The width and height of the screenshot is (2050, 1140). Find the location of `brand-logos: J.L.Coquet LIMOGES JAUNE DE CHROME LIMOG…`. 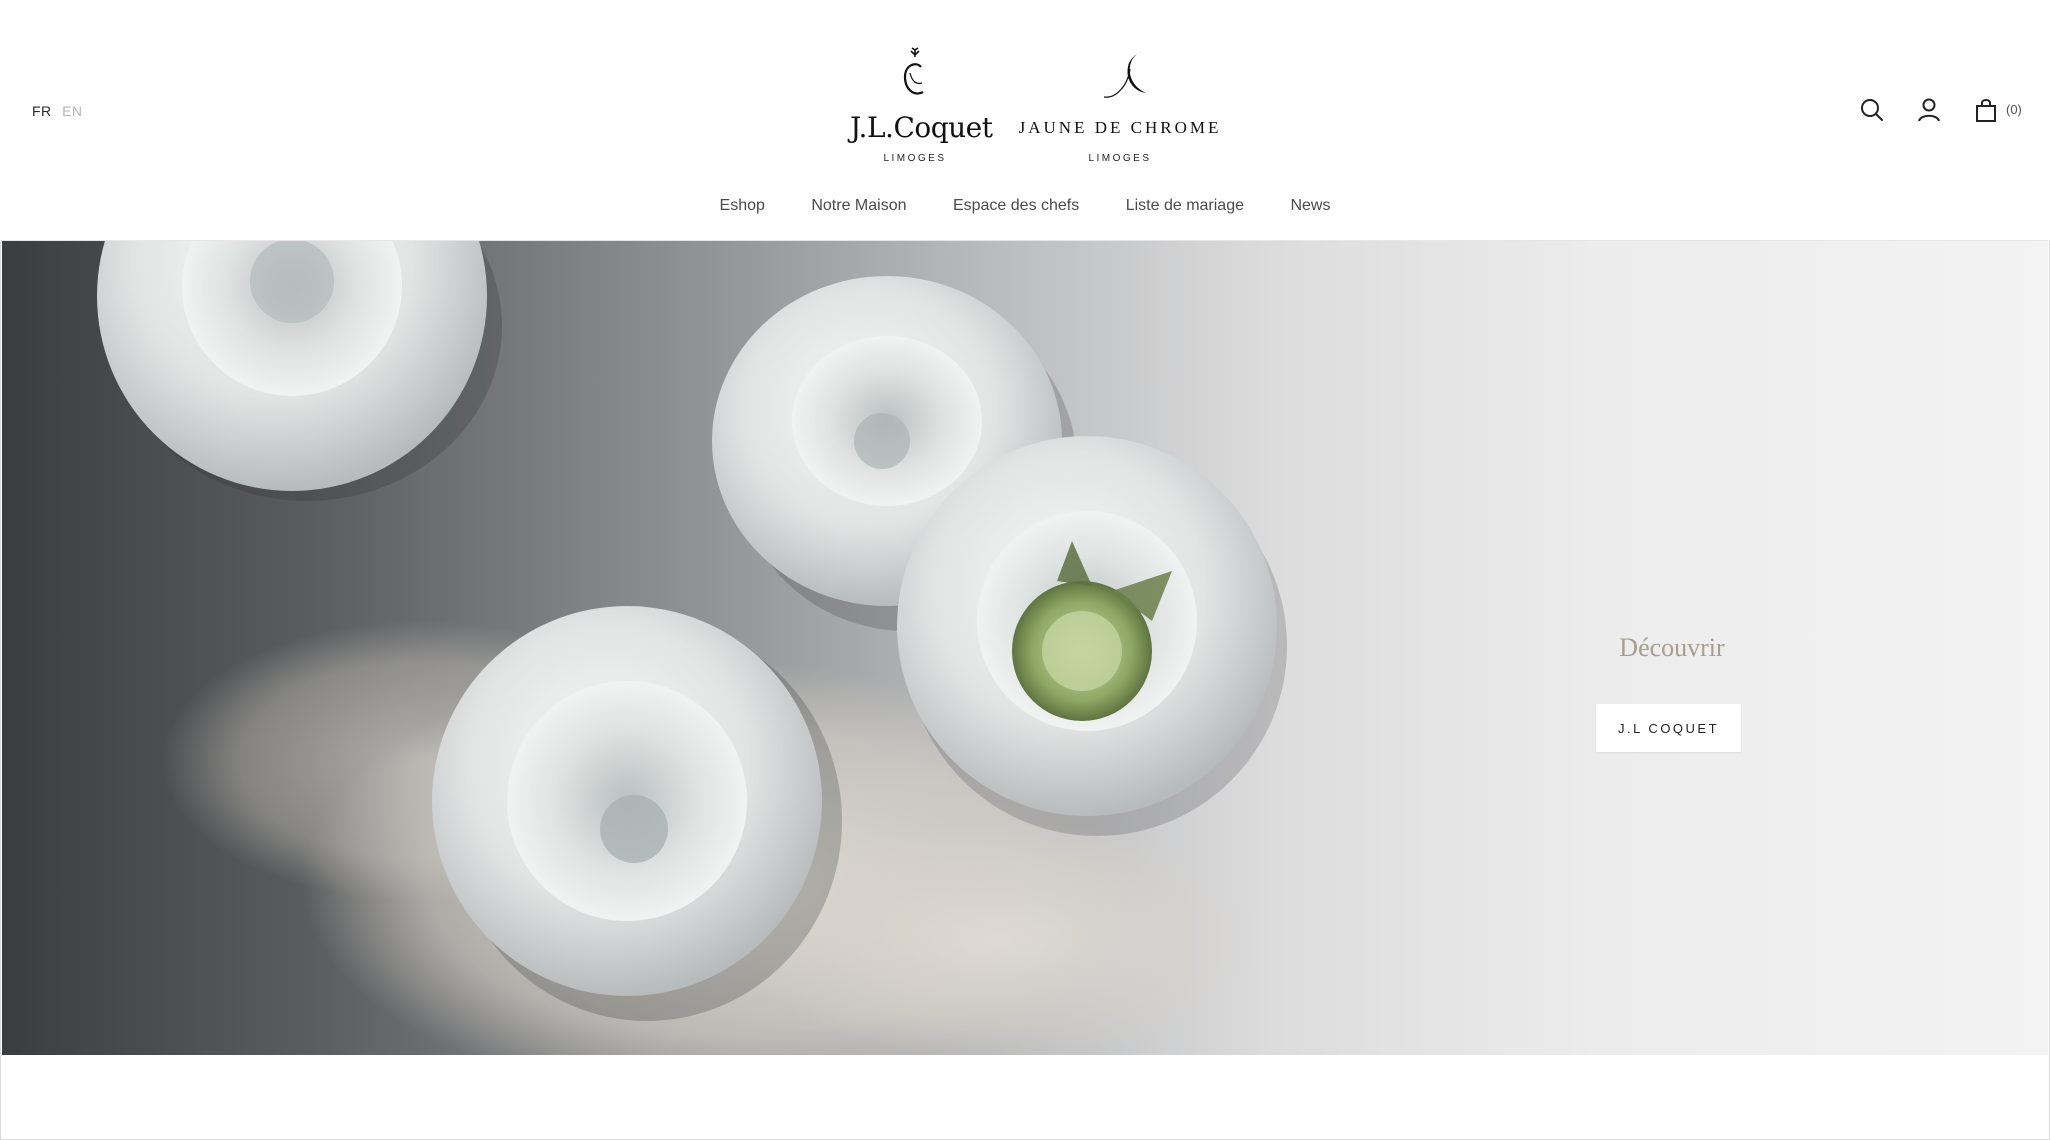

brand-logos: J.L.Coquet LIMOGES JAUNE DE CHROME LIMOG… is located at coordinates (1040, 107).